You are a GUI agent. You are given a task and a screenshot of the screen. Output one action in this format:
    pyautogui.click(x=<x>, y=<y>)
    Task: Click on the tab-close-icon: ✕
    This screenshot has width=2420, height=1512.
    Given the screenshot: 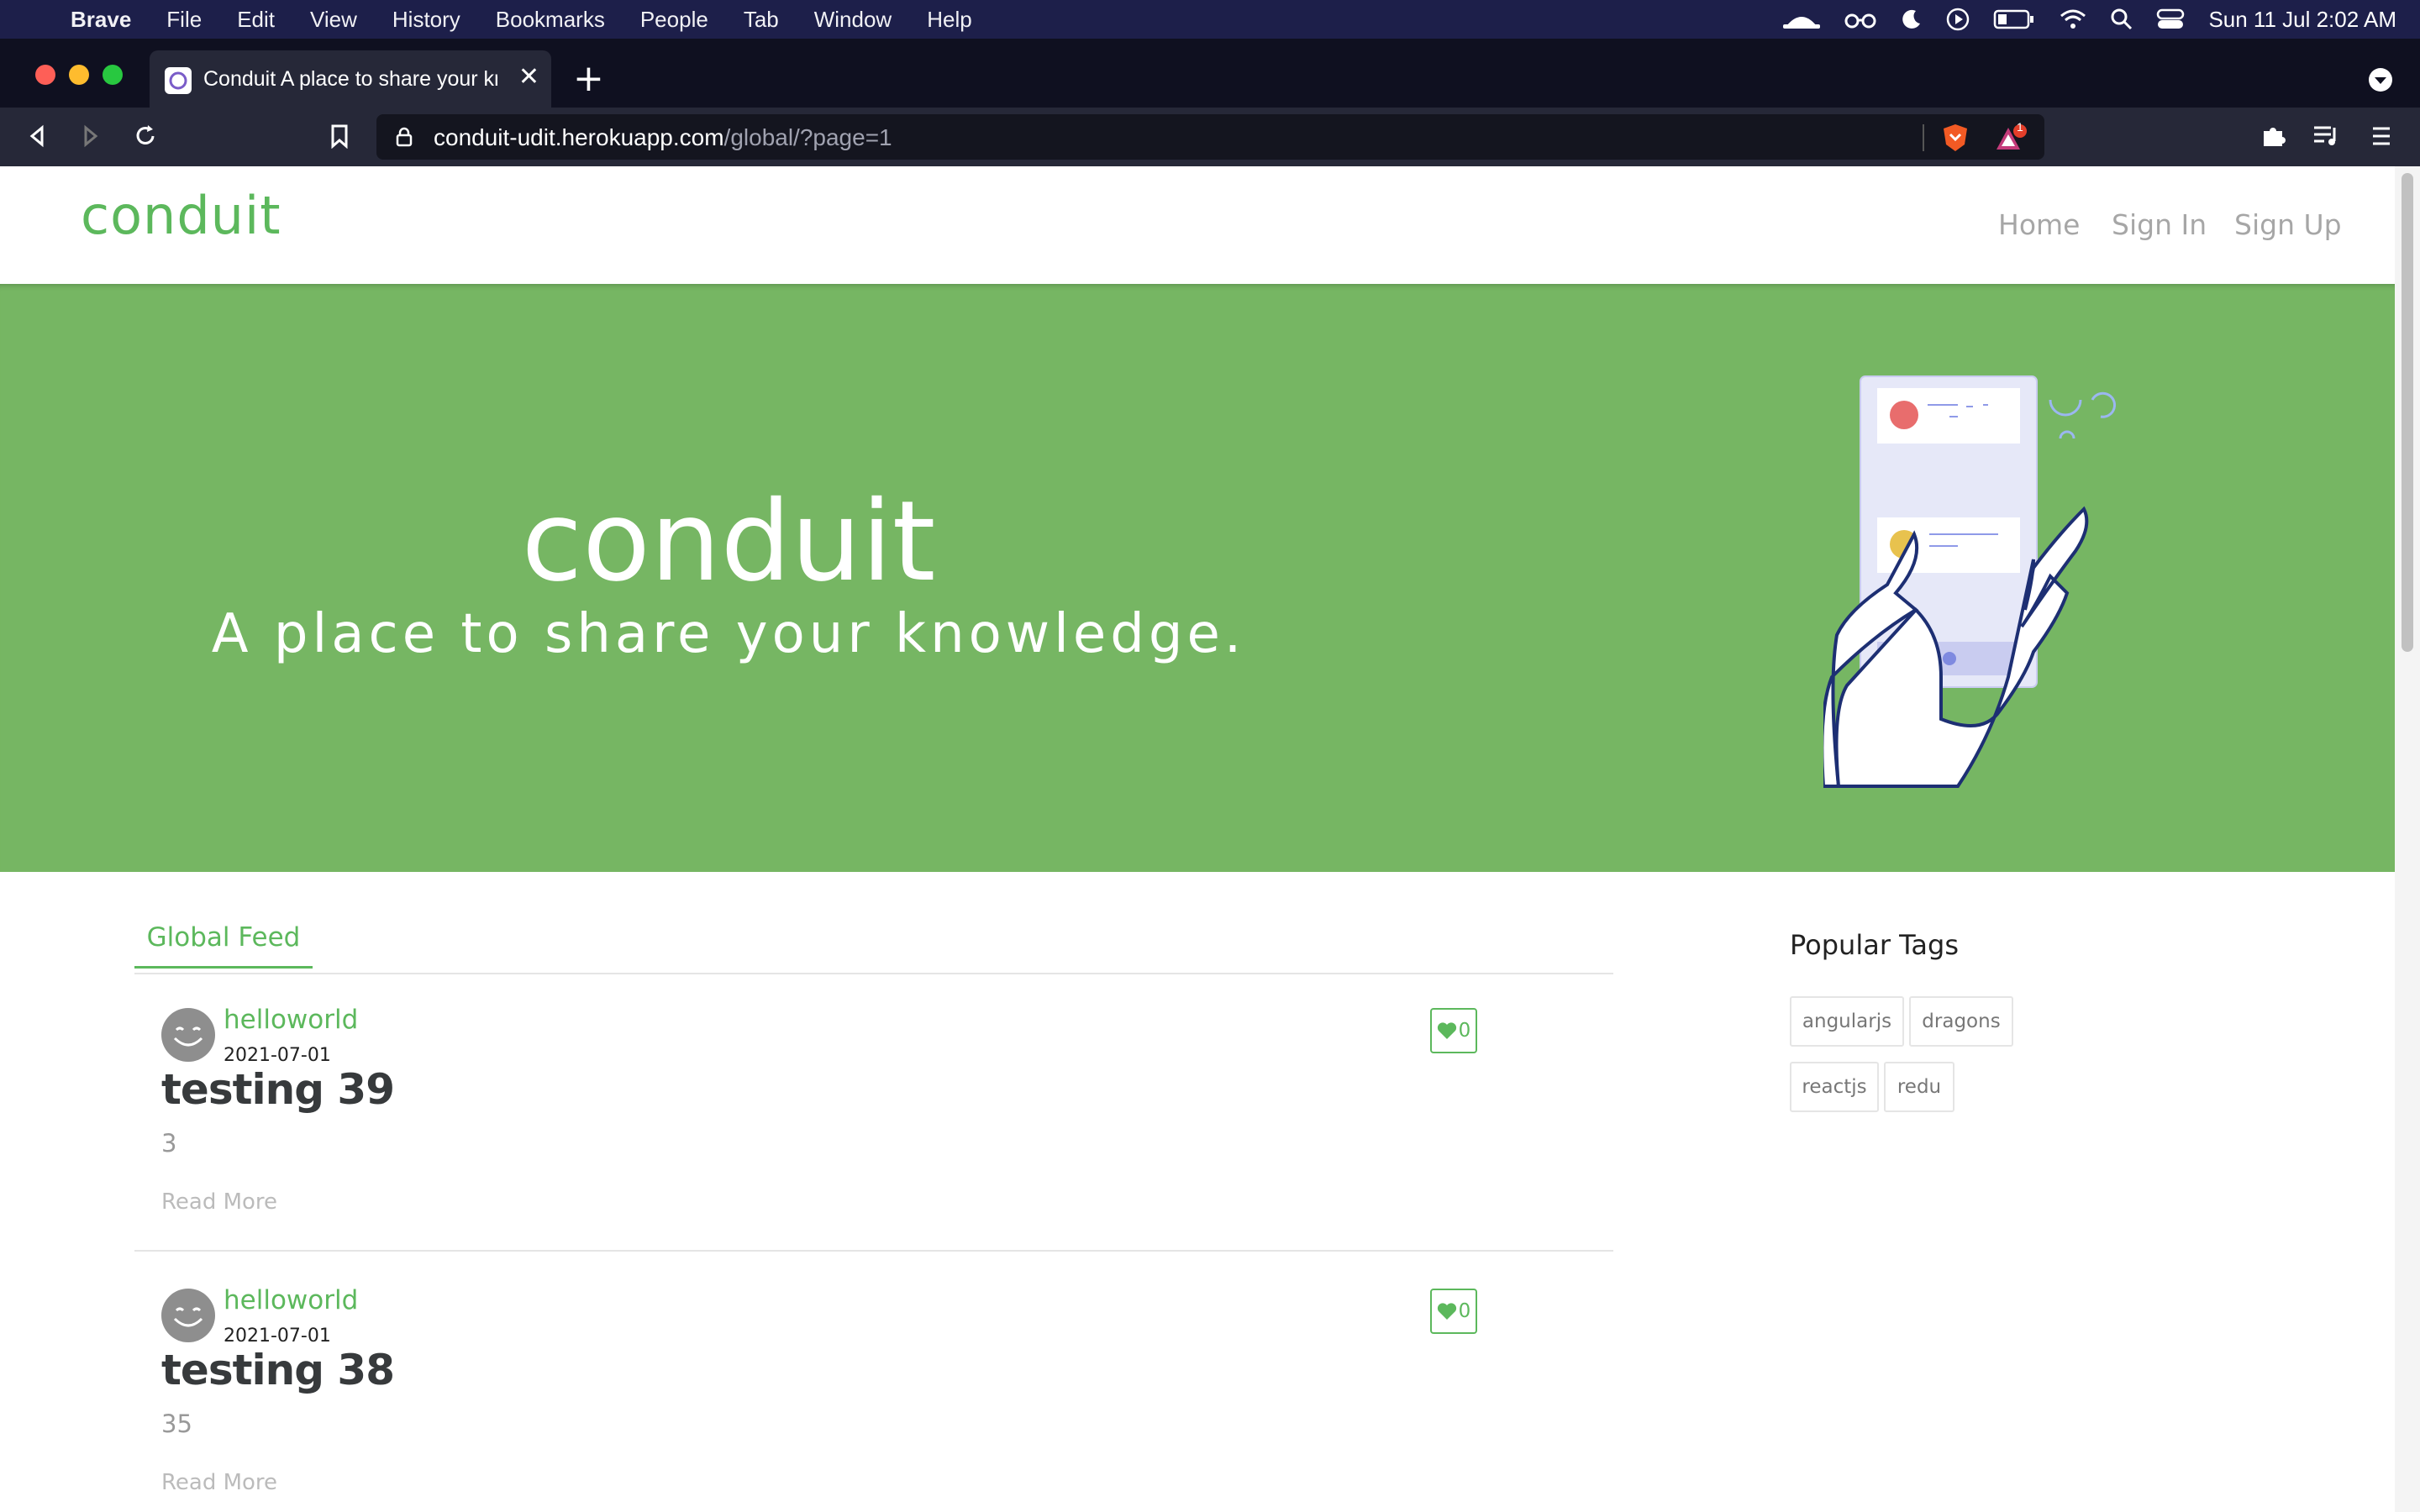 What is the action you would take?
    pyautogui.click(x=528, y=77)
    